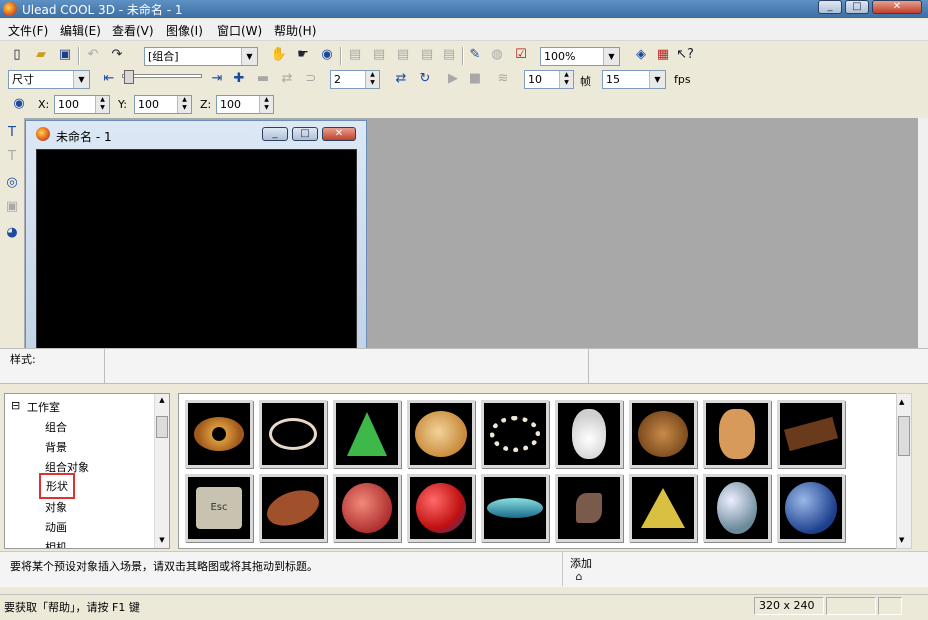  I want to click on remove-keyframe-icon: ▬, so click(263, 79).